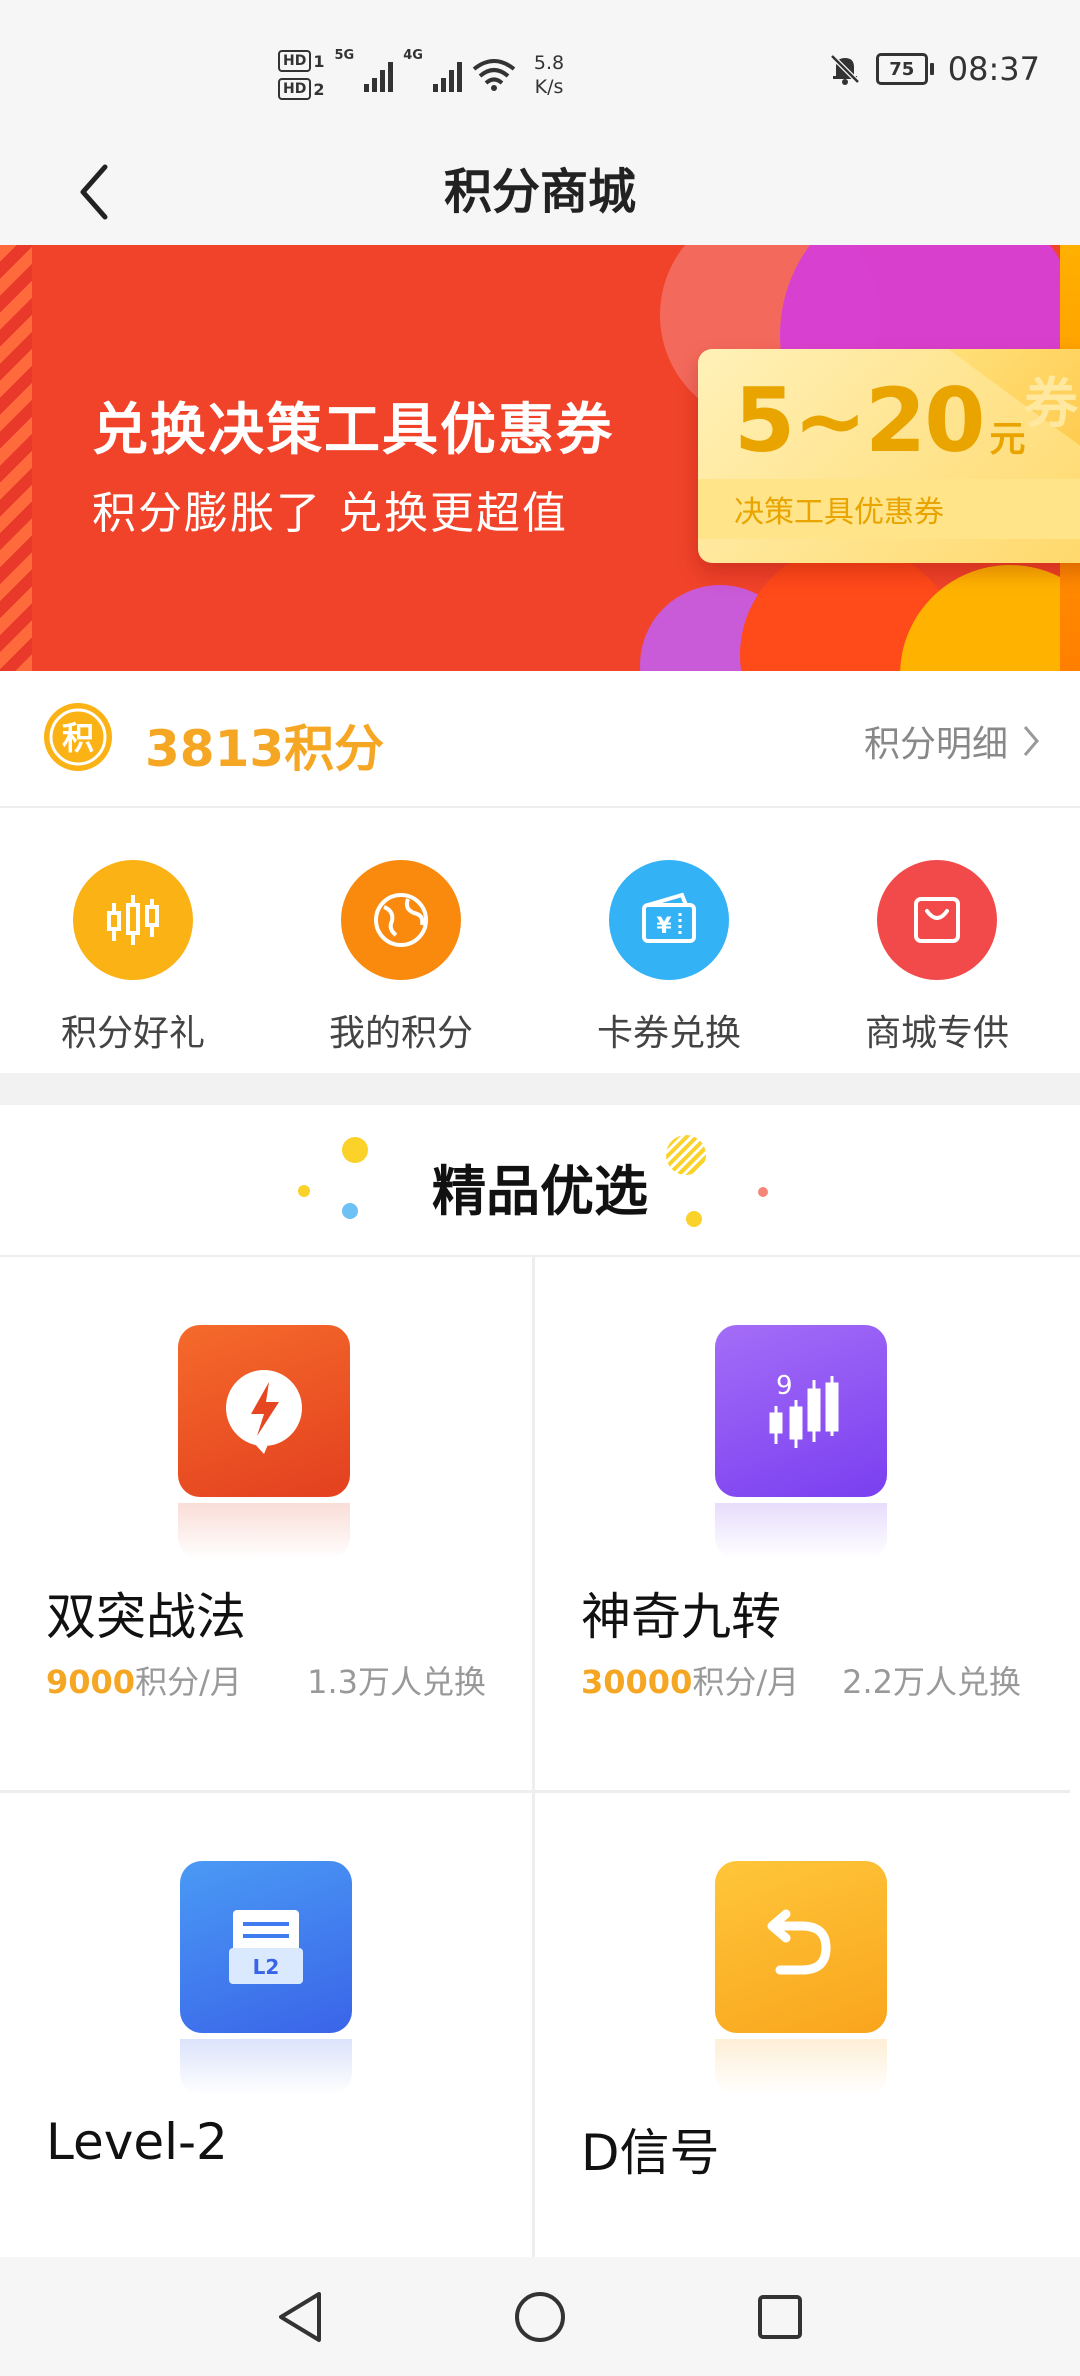 This screenshot has height=2376, width=1080. What do you see at coordinates (801, 2059) in the screenshot?
I see `product-card: D信号` at bounding box center [801, 2059].